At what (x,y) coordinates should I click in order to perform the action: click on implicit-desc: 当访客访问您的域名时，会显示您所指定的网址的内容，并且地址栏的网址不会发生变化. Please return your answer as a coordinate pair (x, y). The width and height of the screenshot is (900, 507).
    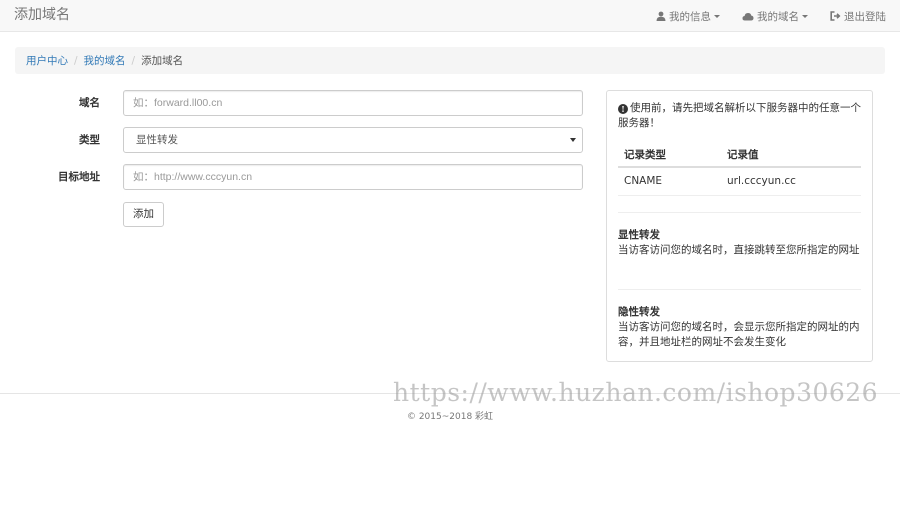
    Looking at the image, I should click on (739, 334).